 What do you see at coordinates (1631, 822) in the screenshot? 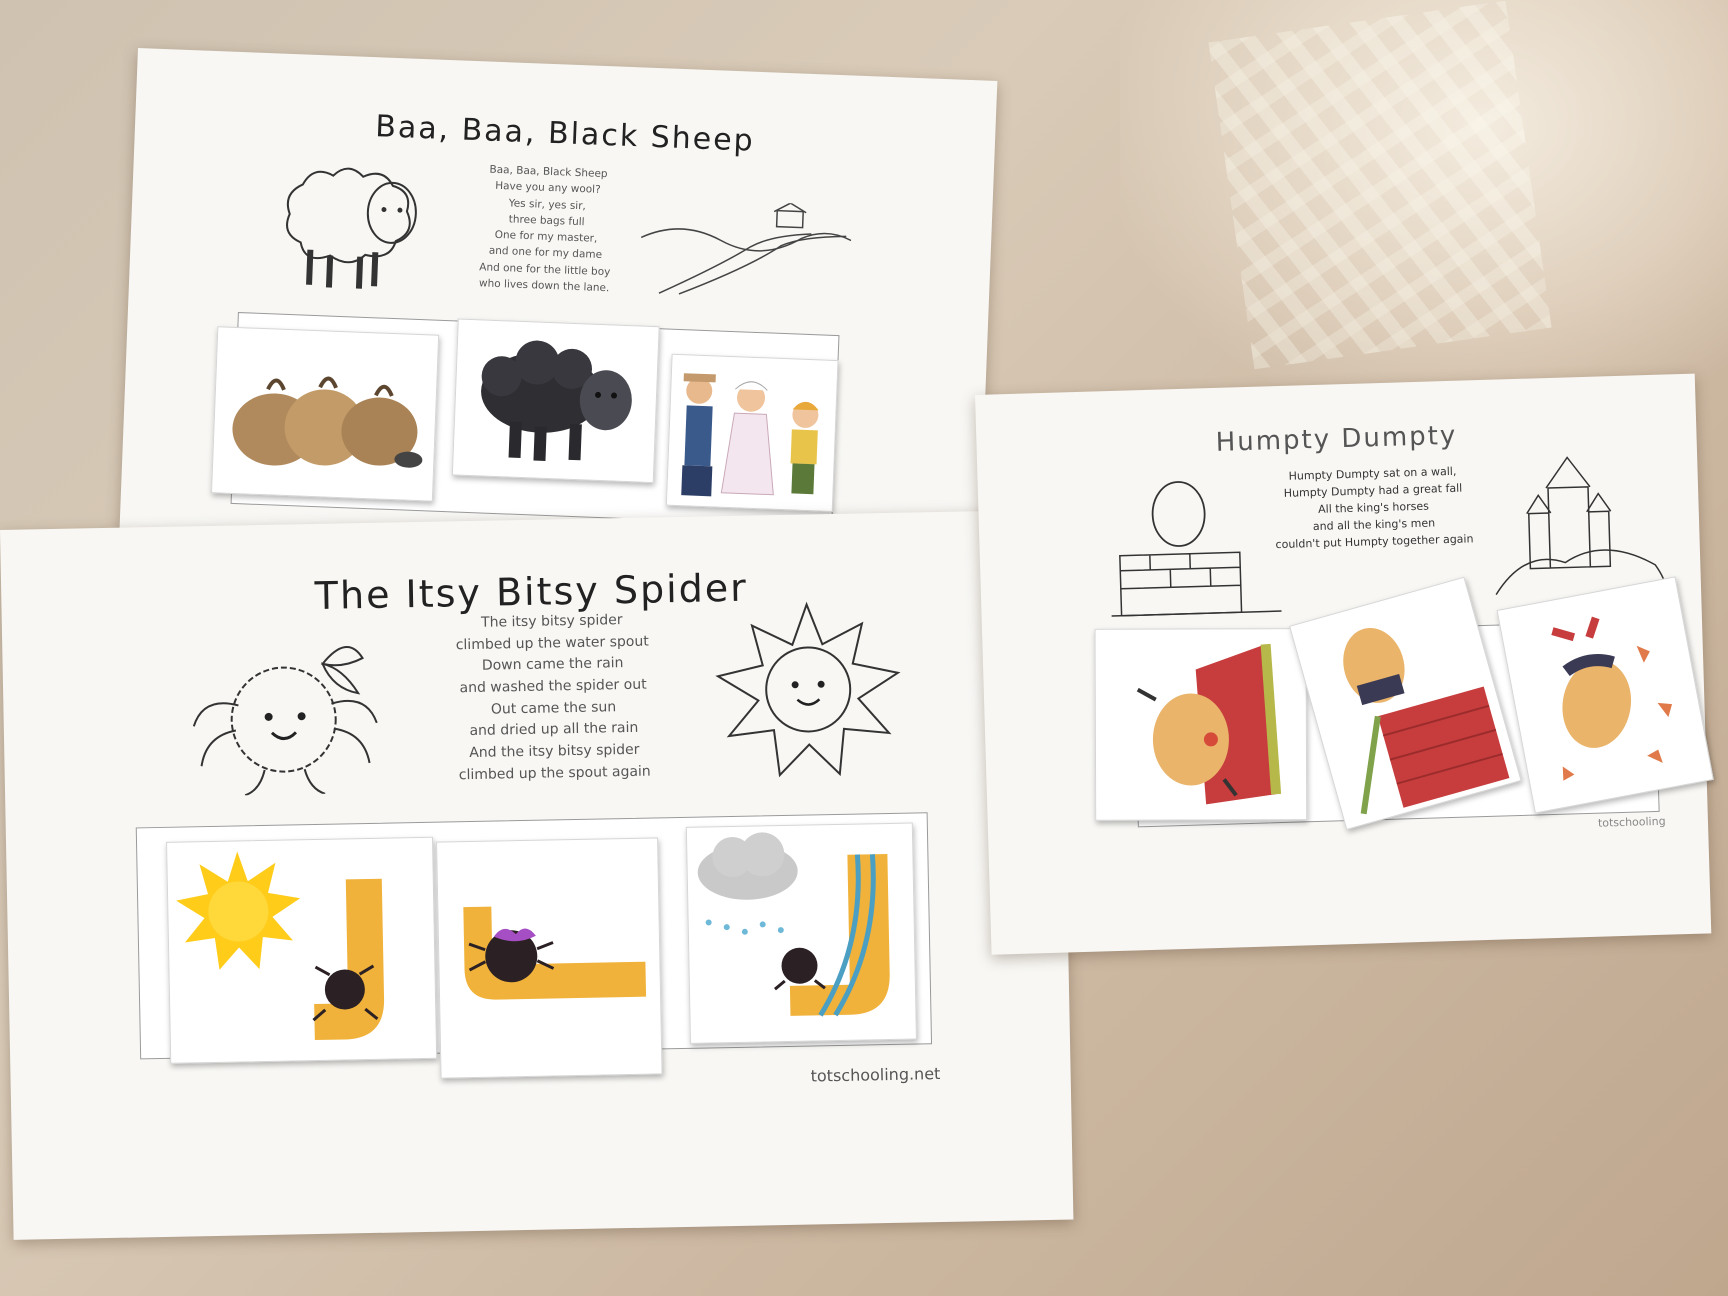
I see `humpty-brand-logo: totschooling` at bounding box center [1631, 822].